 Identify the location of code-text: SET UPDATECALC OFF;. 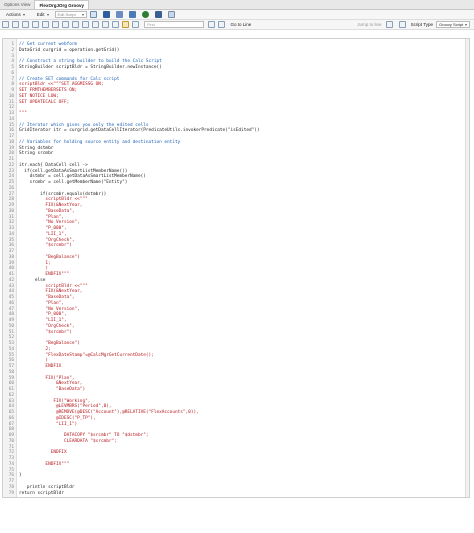
(44, 102).